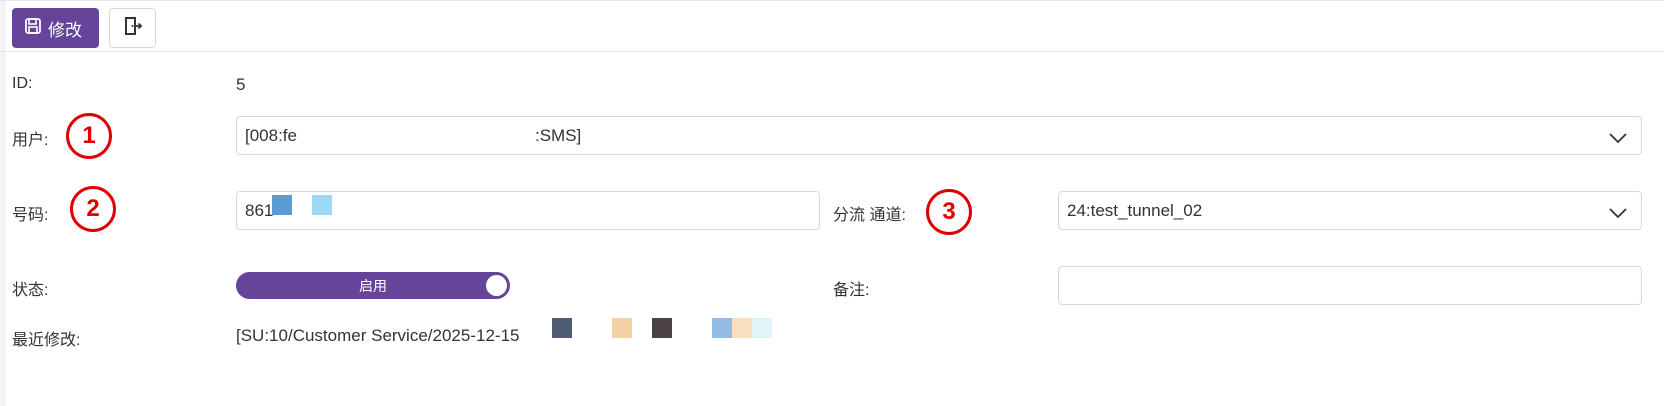 The width and height of the screenshot is (1664, 406). I want to click on user-select-value-start: [008:fe, so click(271, 135).